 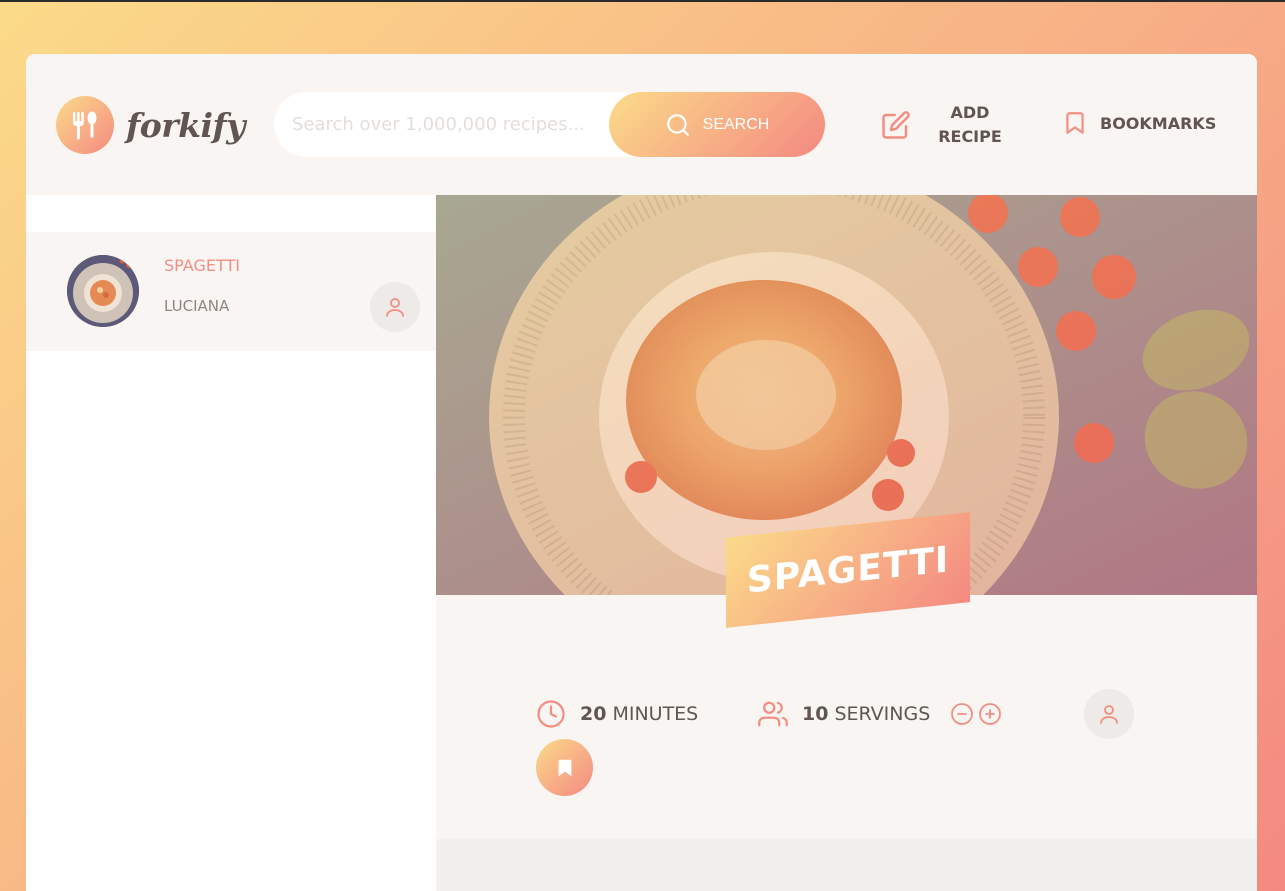 What do you see at coordinates (773, 714) in the screenshot?
I see `users-icon` at bounding box center [773, 714].